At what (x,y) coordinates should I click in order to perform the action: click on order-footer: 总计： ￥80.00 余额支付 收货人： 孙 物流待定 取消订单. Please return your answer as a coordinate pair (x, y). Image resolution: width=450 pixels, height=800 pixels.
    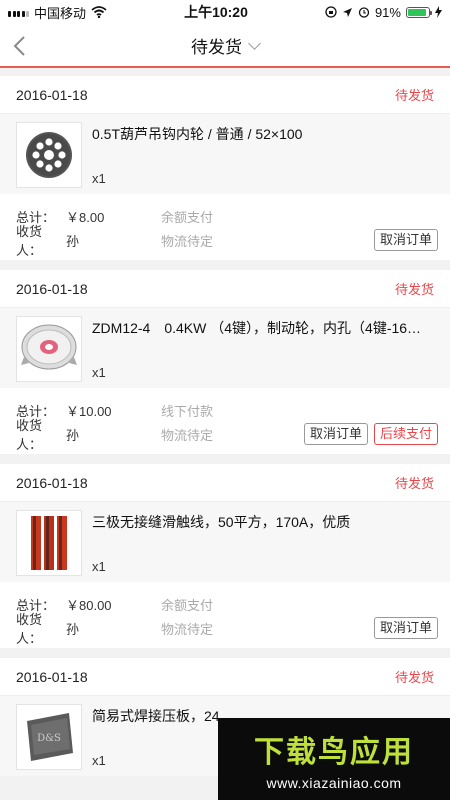
    Looking at the image, I should click on (225, 615).